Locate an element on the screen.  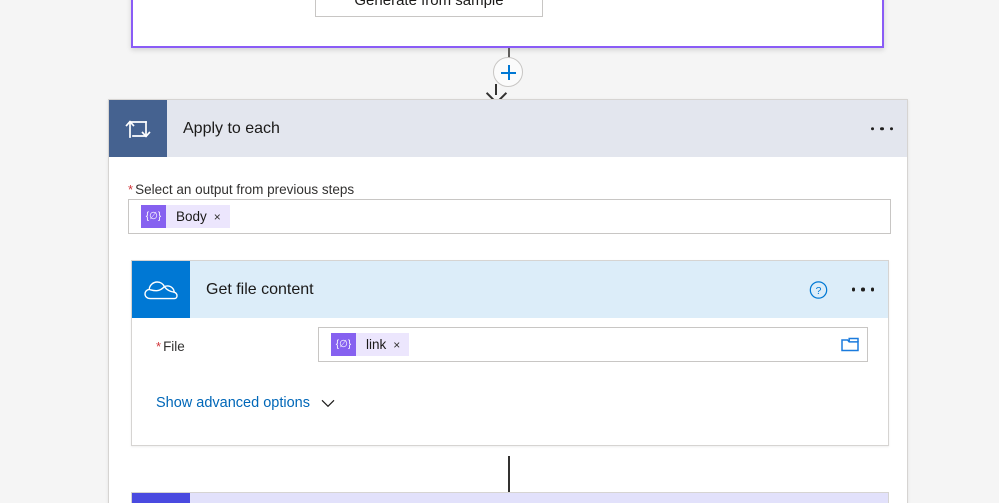
loop-repeat-icon is located at coordinates (138, 128).